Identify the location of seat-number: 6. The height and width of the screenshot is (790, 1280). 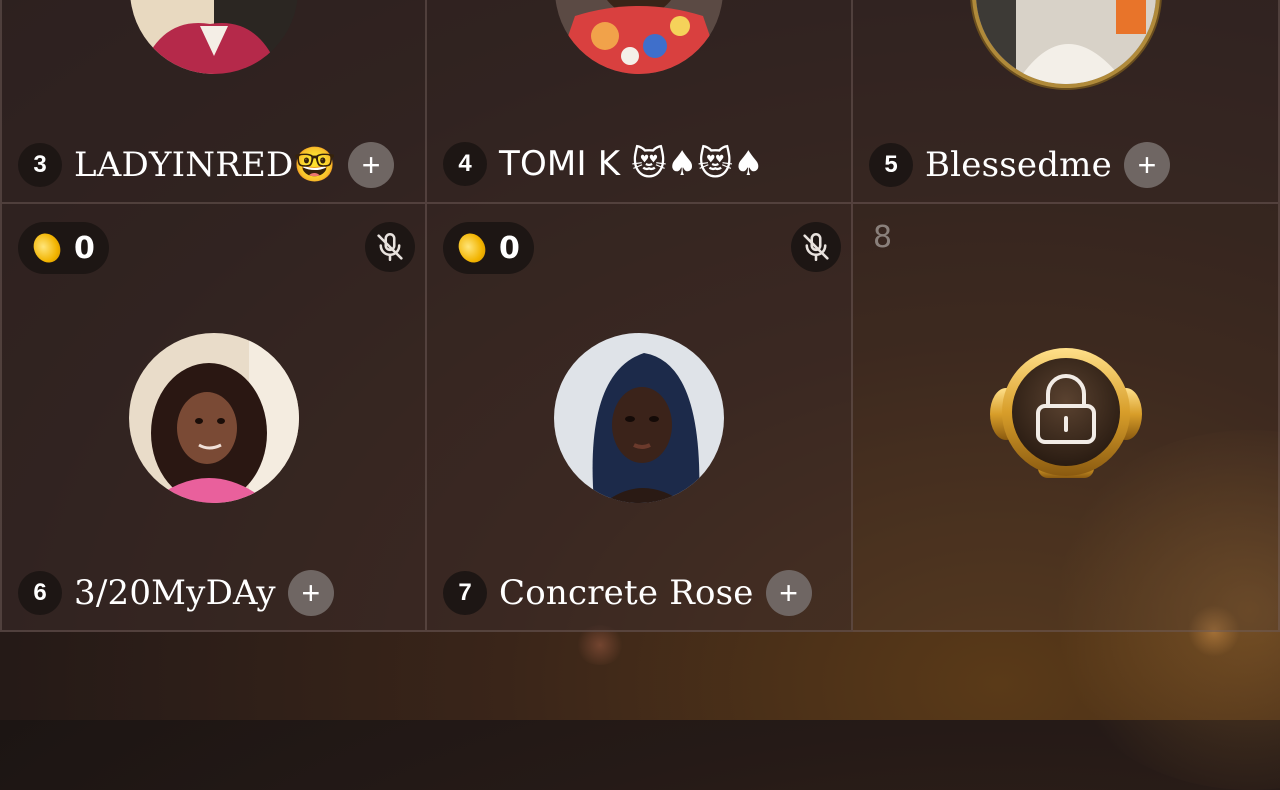
(40, 593).